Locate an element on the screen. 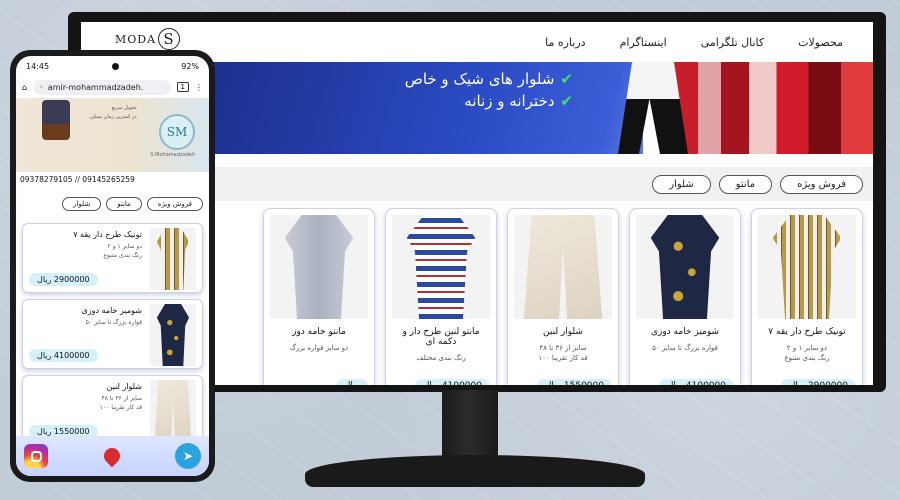 Image resolution: width=900 pixels, height=500 pixels. sm-logo-caption: S.Mohamadzadeh is located at coordinates (172, 155).